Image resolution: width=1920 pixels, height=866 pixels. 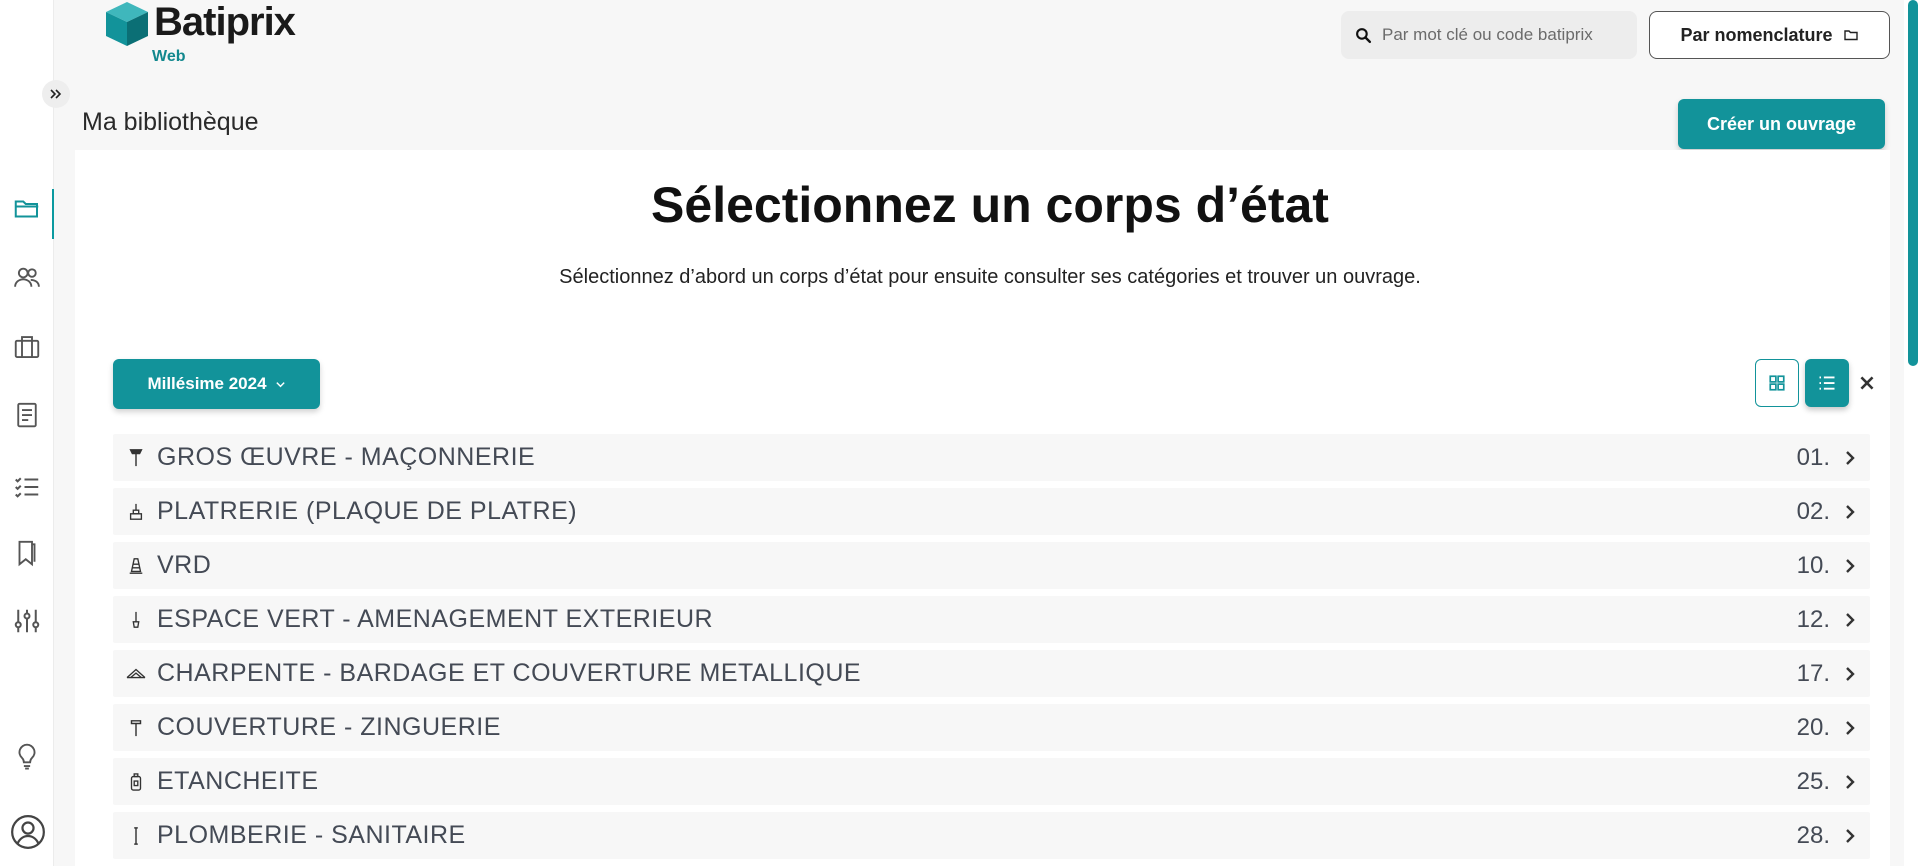 I want to click on trade-label: ESPACE VERT - AMENAGEMENT EXTERIEUR, so click(x=435, y=619).